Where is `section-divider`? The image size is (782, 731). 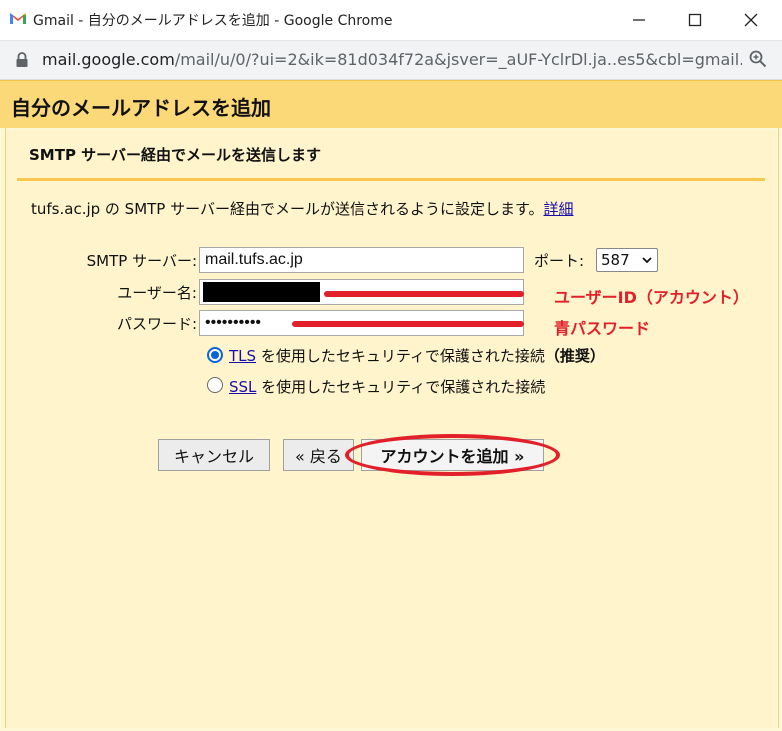
section-divider is located at coordinates (391, 179).